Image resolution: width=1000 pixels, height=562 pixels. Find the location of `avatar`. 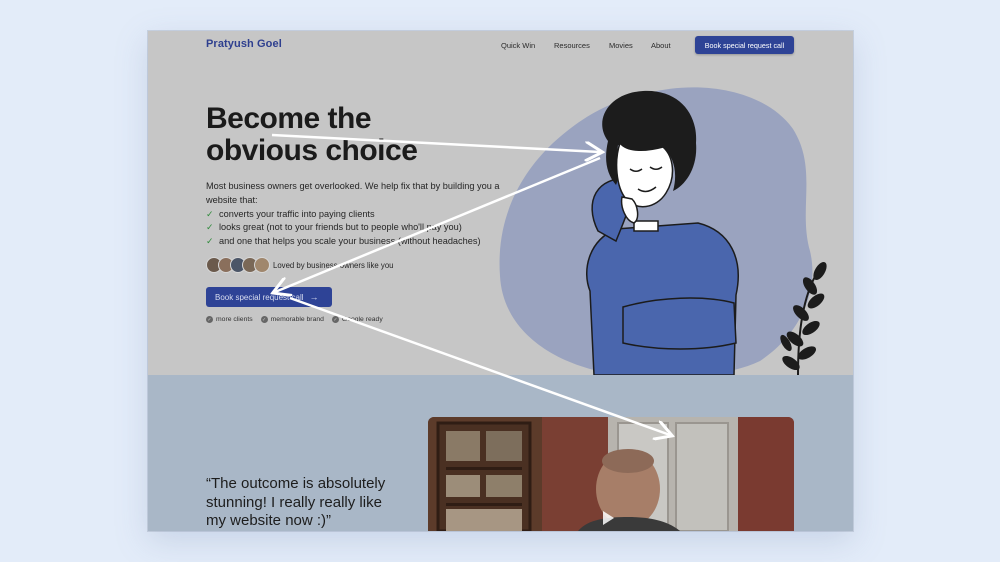

avatar is located at coordinates (262, 265).